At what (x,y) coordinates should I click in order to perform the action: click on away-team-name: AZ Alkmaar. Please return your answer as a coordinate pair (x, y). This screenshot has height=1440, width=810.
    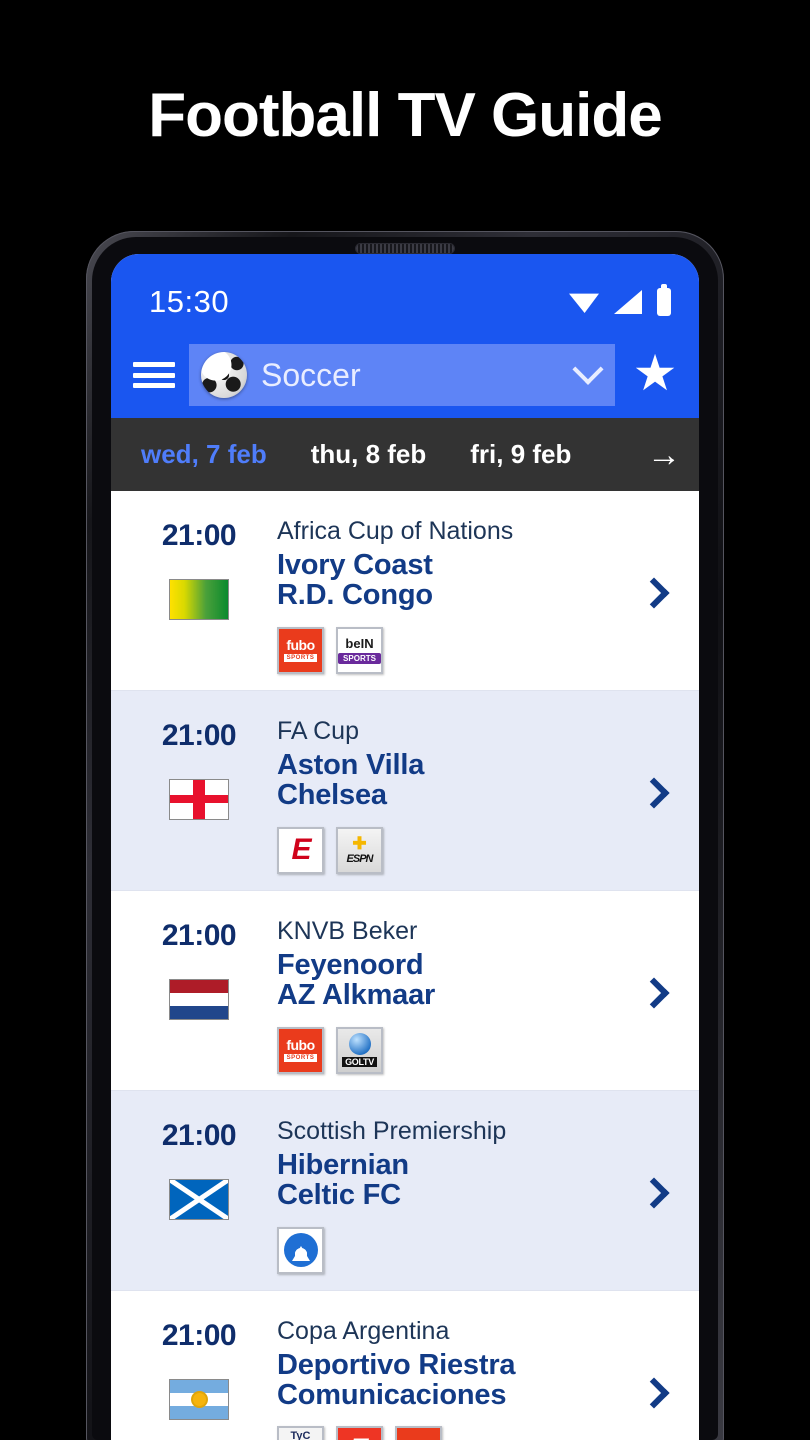
    Looking at the image, I should click on (356, 995).